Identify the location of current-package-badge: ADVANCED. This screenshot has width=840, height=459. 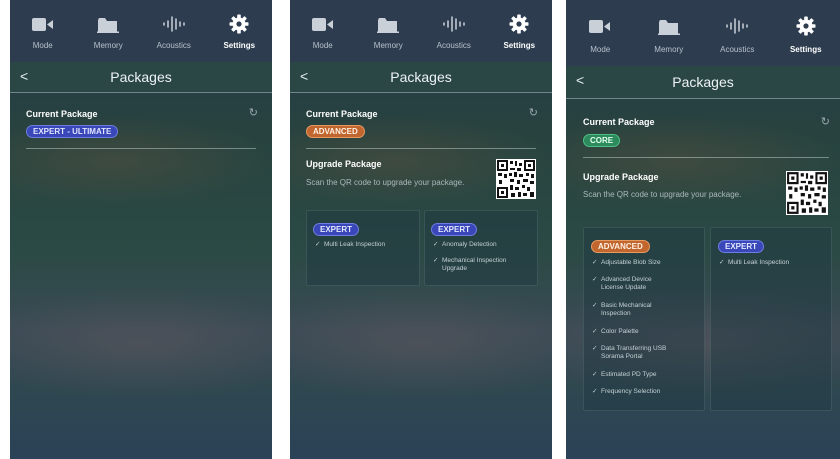
(335, 131).